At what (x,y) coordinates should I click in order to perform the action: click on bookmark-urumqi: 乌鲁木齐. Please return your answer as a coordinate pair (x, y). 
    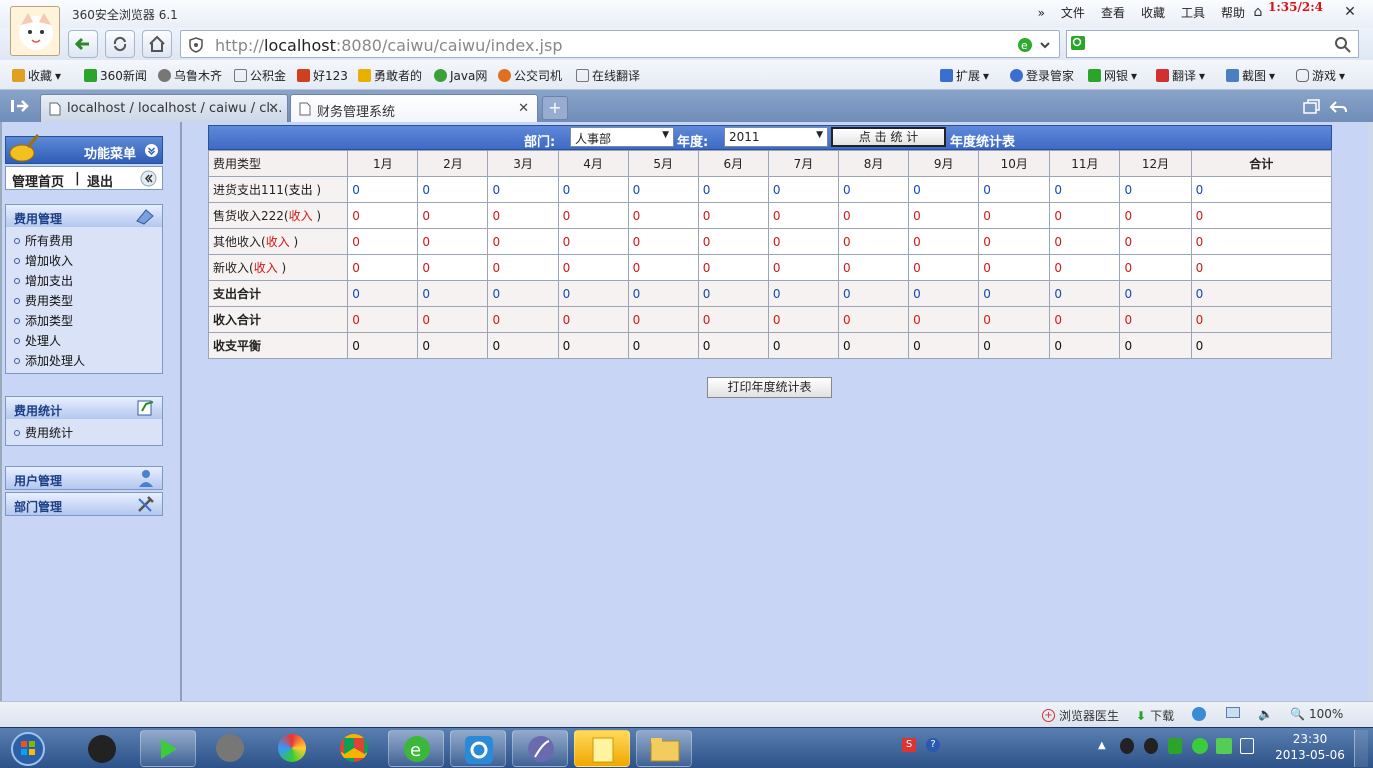
    Looking at the image, I should click on (190, 75).